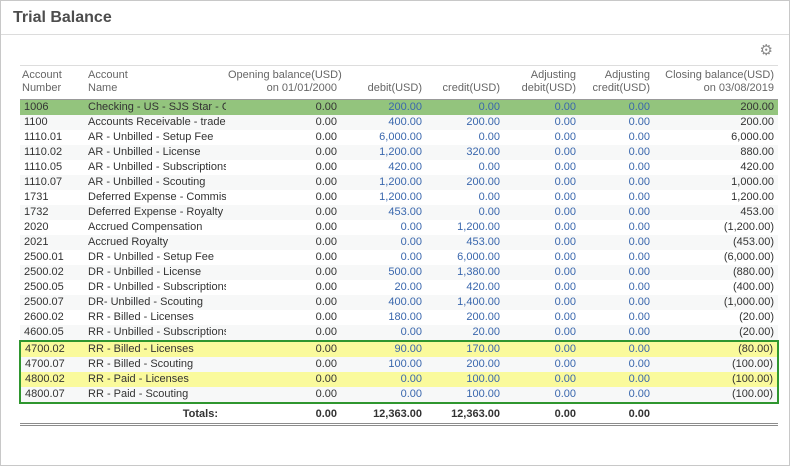 This screenshot has height=466, width=790. What do you see at coordinates (383, 364) in the screenshot?
I see `cell-debit: 100.00` at bounding box center [383, 364].